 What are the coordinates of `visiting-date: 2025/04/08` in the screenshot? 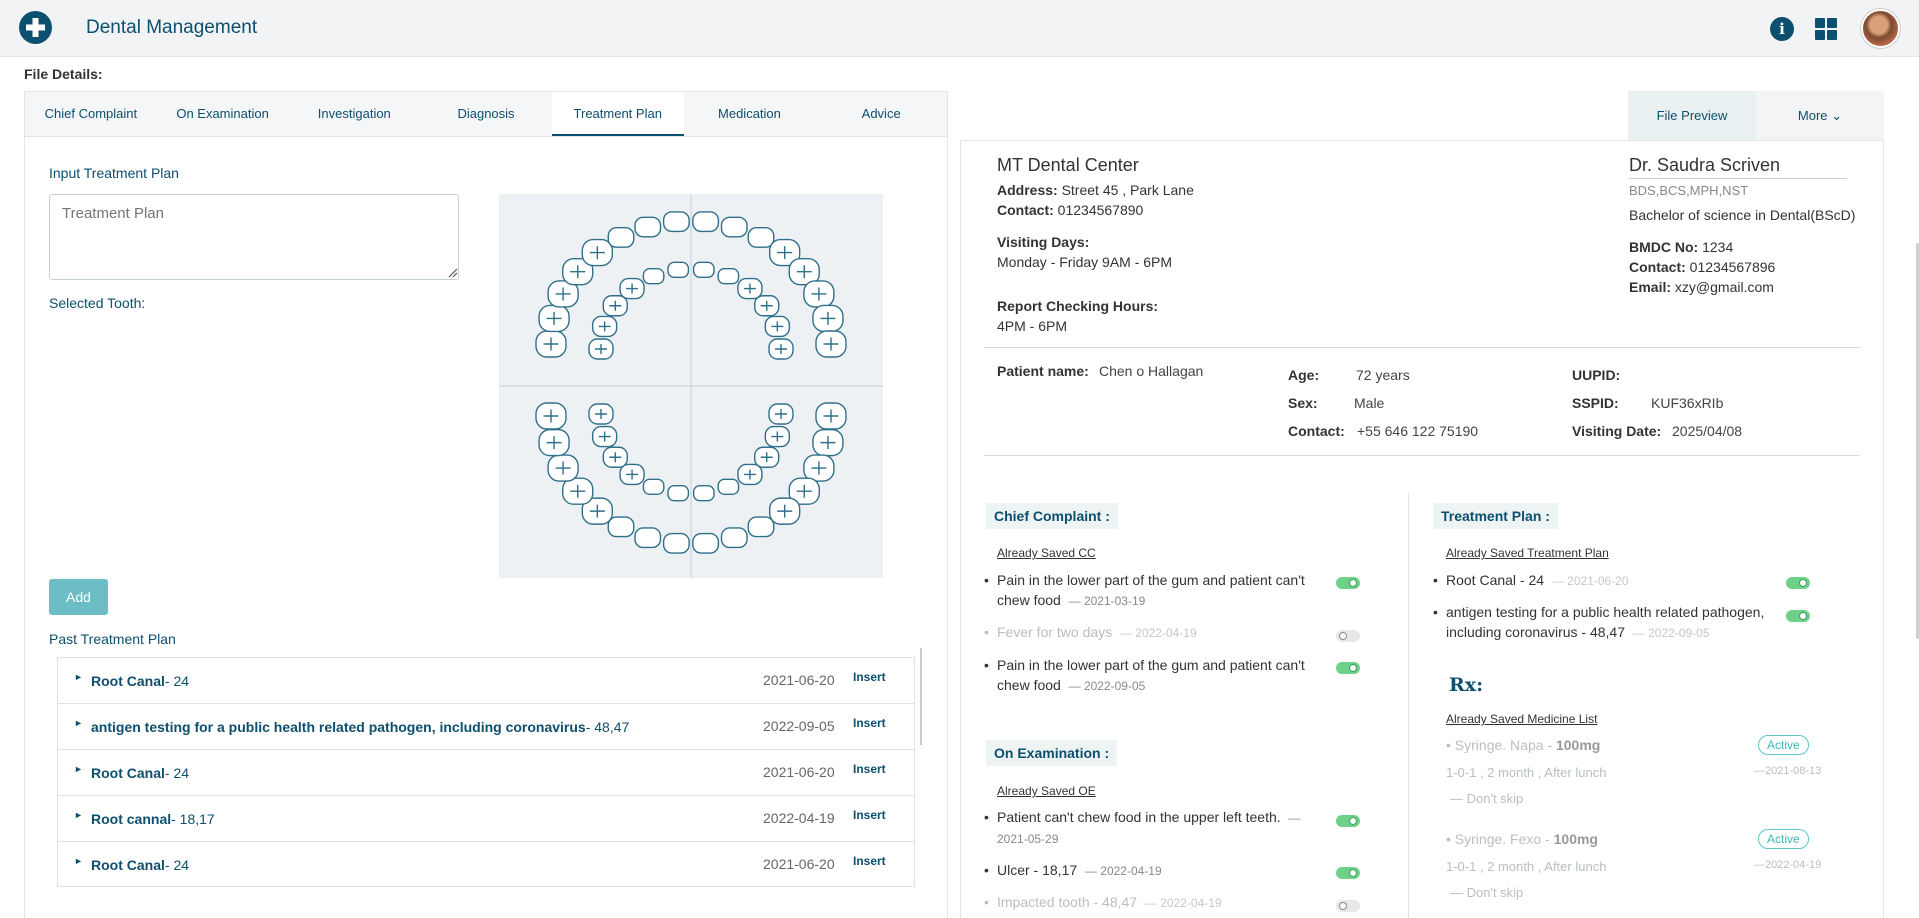 It's located at (1707, 431).